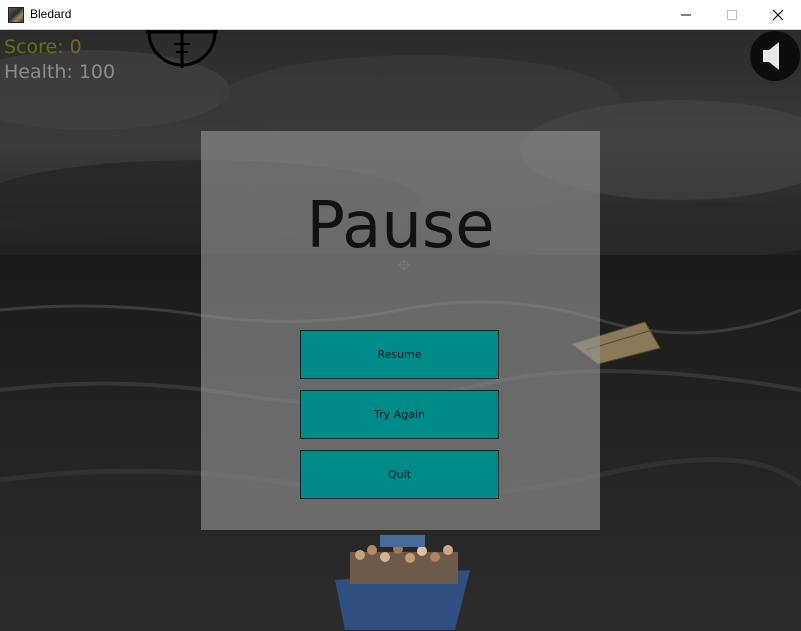 Image resolution: width=801 pixels, height=631 pixels. Describe the element at coordinates (43, 47) in the screenshot. I see `score-label: Score: 0` at that location.